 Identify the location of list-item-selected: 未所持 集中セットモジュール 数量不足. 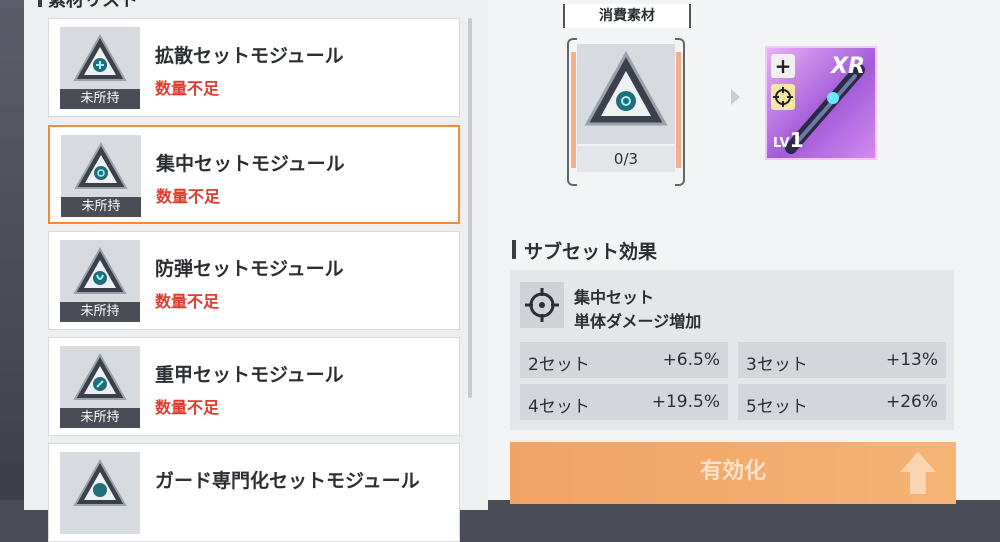
(254, 174).